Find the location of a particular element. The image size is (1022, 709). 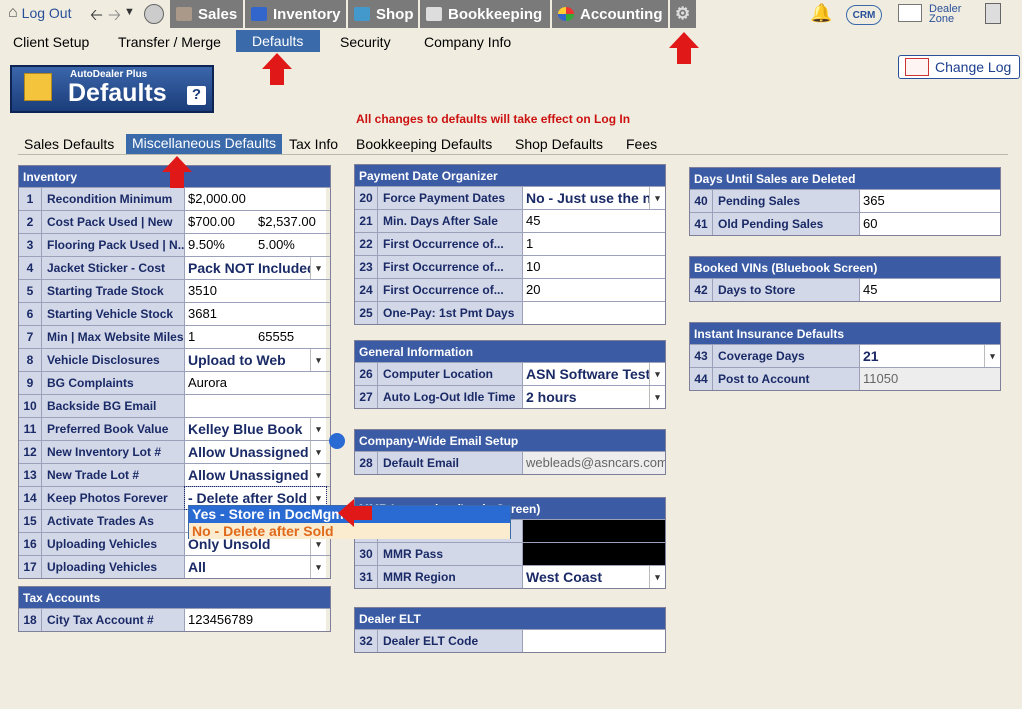

setting-value-27-v1: 2 hours ▾ is located at coordinates (594, 397).